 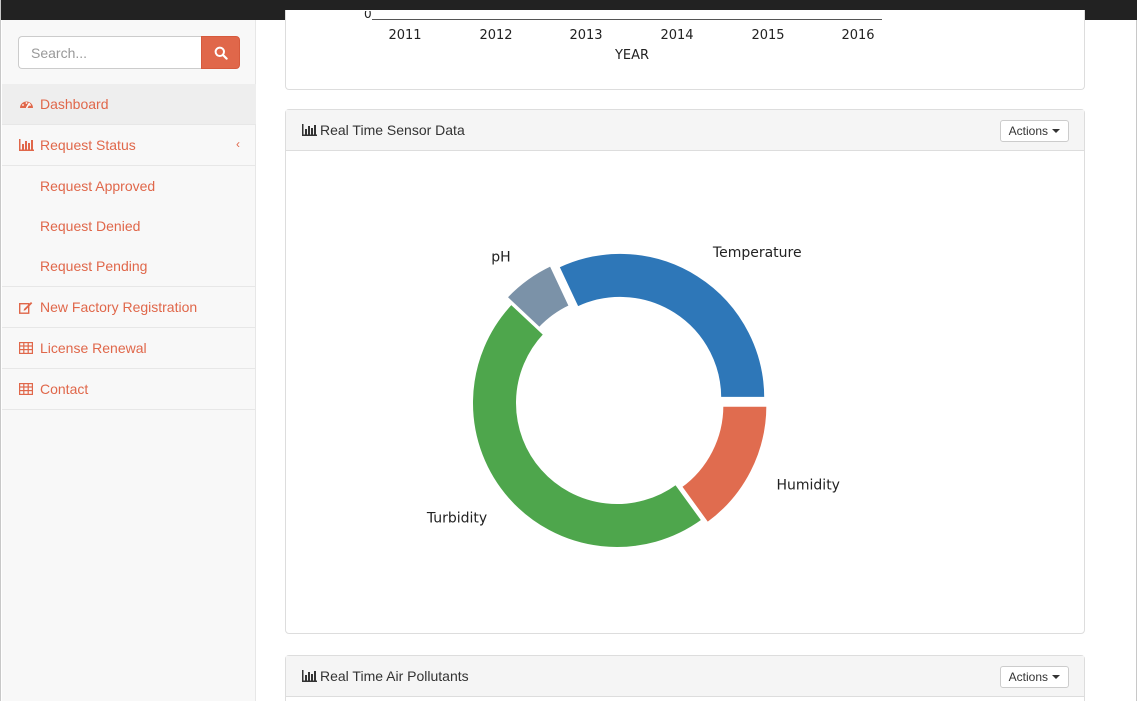 What do you see at coordinates (586, 35) in the screenshot?
I see `x-tick-label: 2013` at bounding box center [586, 35].